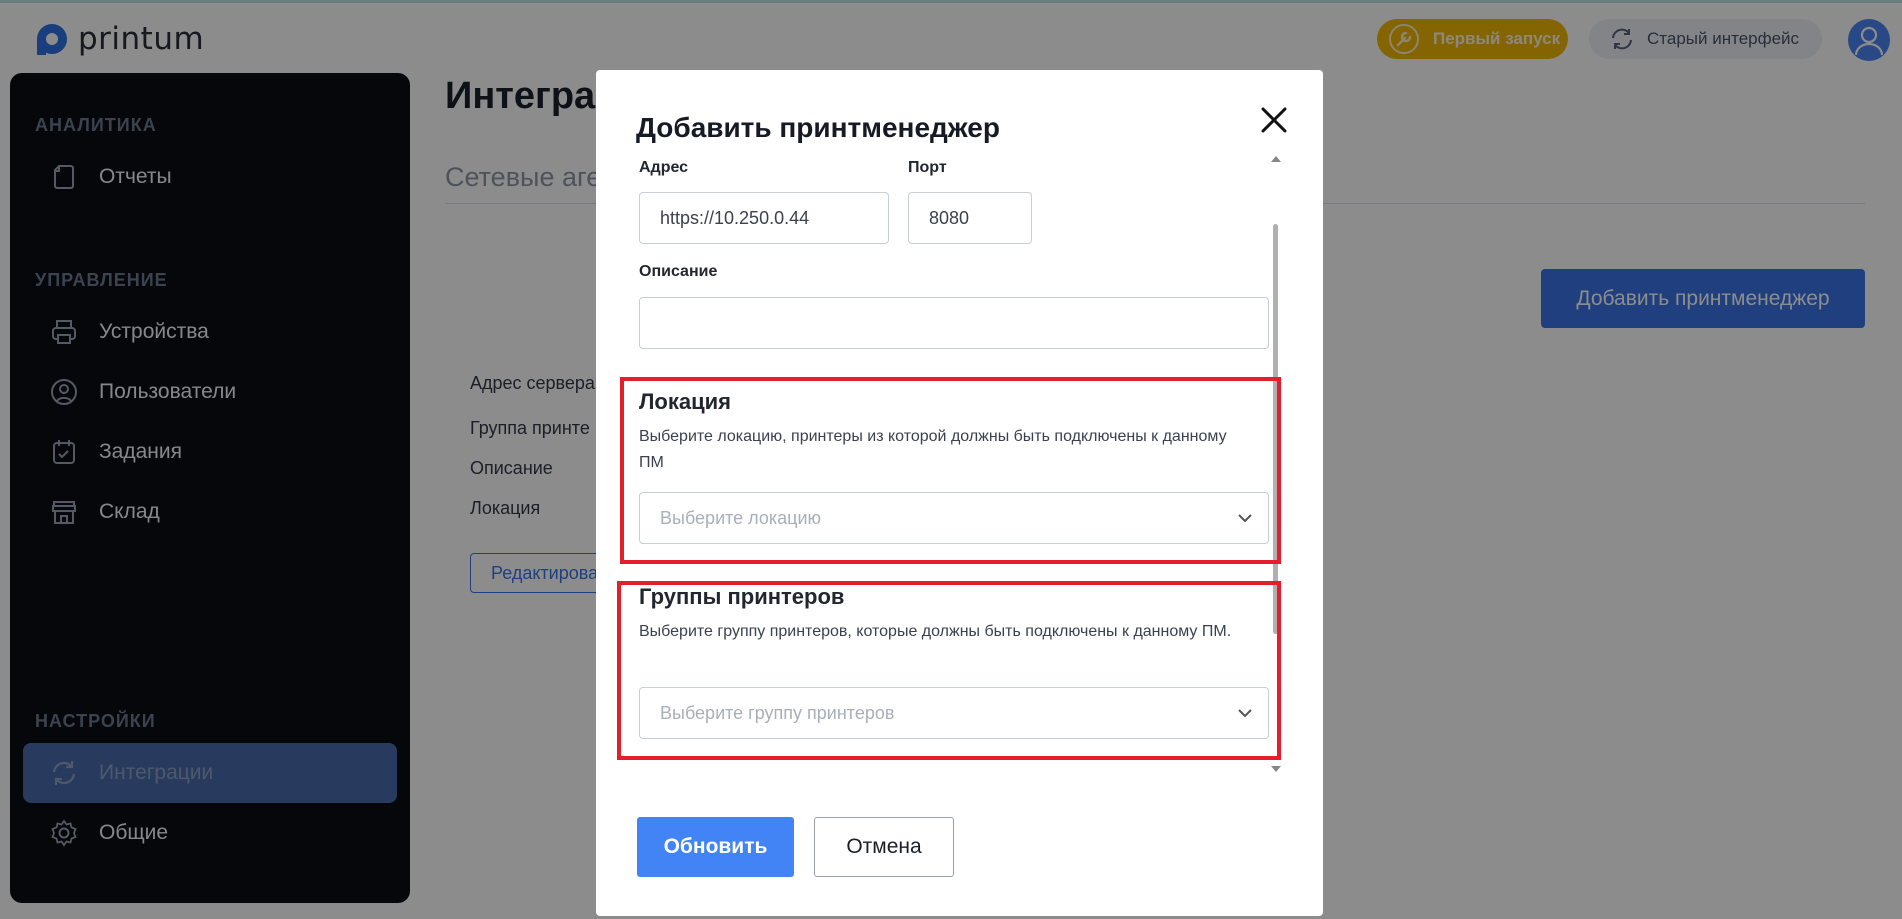  What do you see at coordinates (1274, 120) in the screenshot?
I see `close-icon` at bounding box center [1274, 120].